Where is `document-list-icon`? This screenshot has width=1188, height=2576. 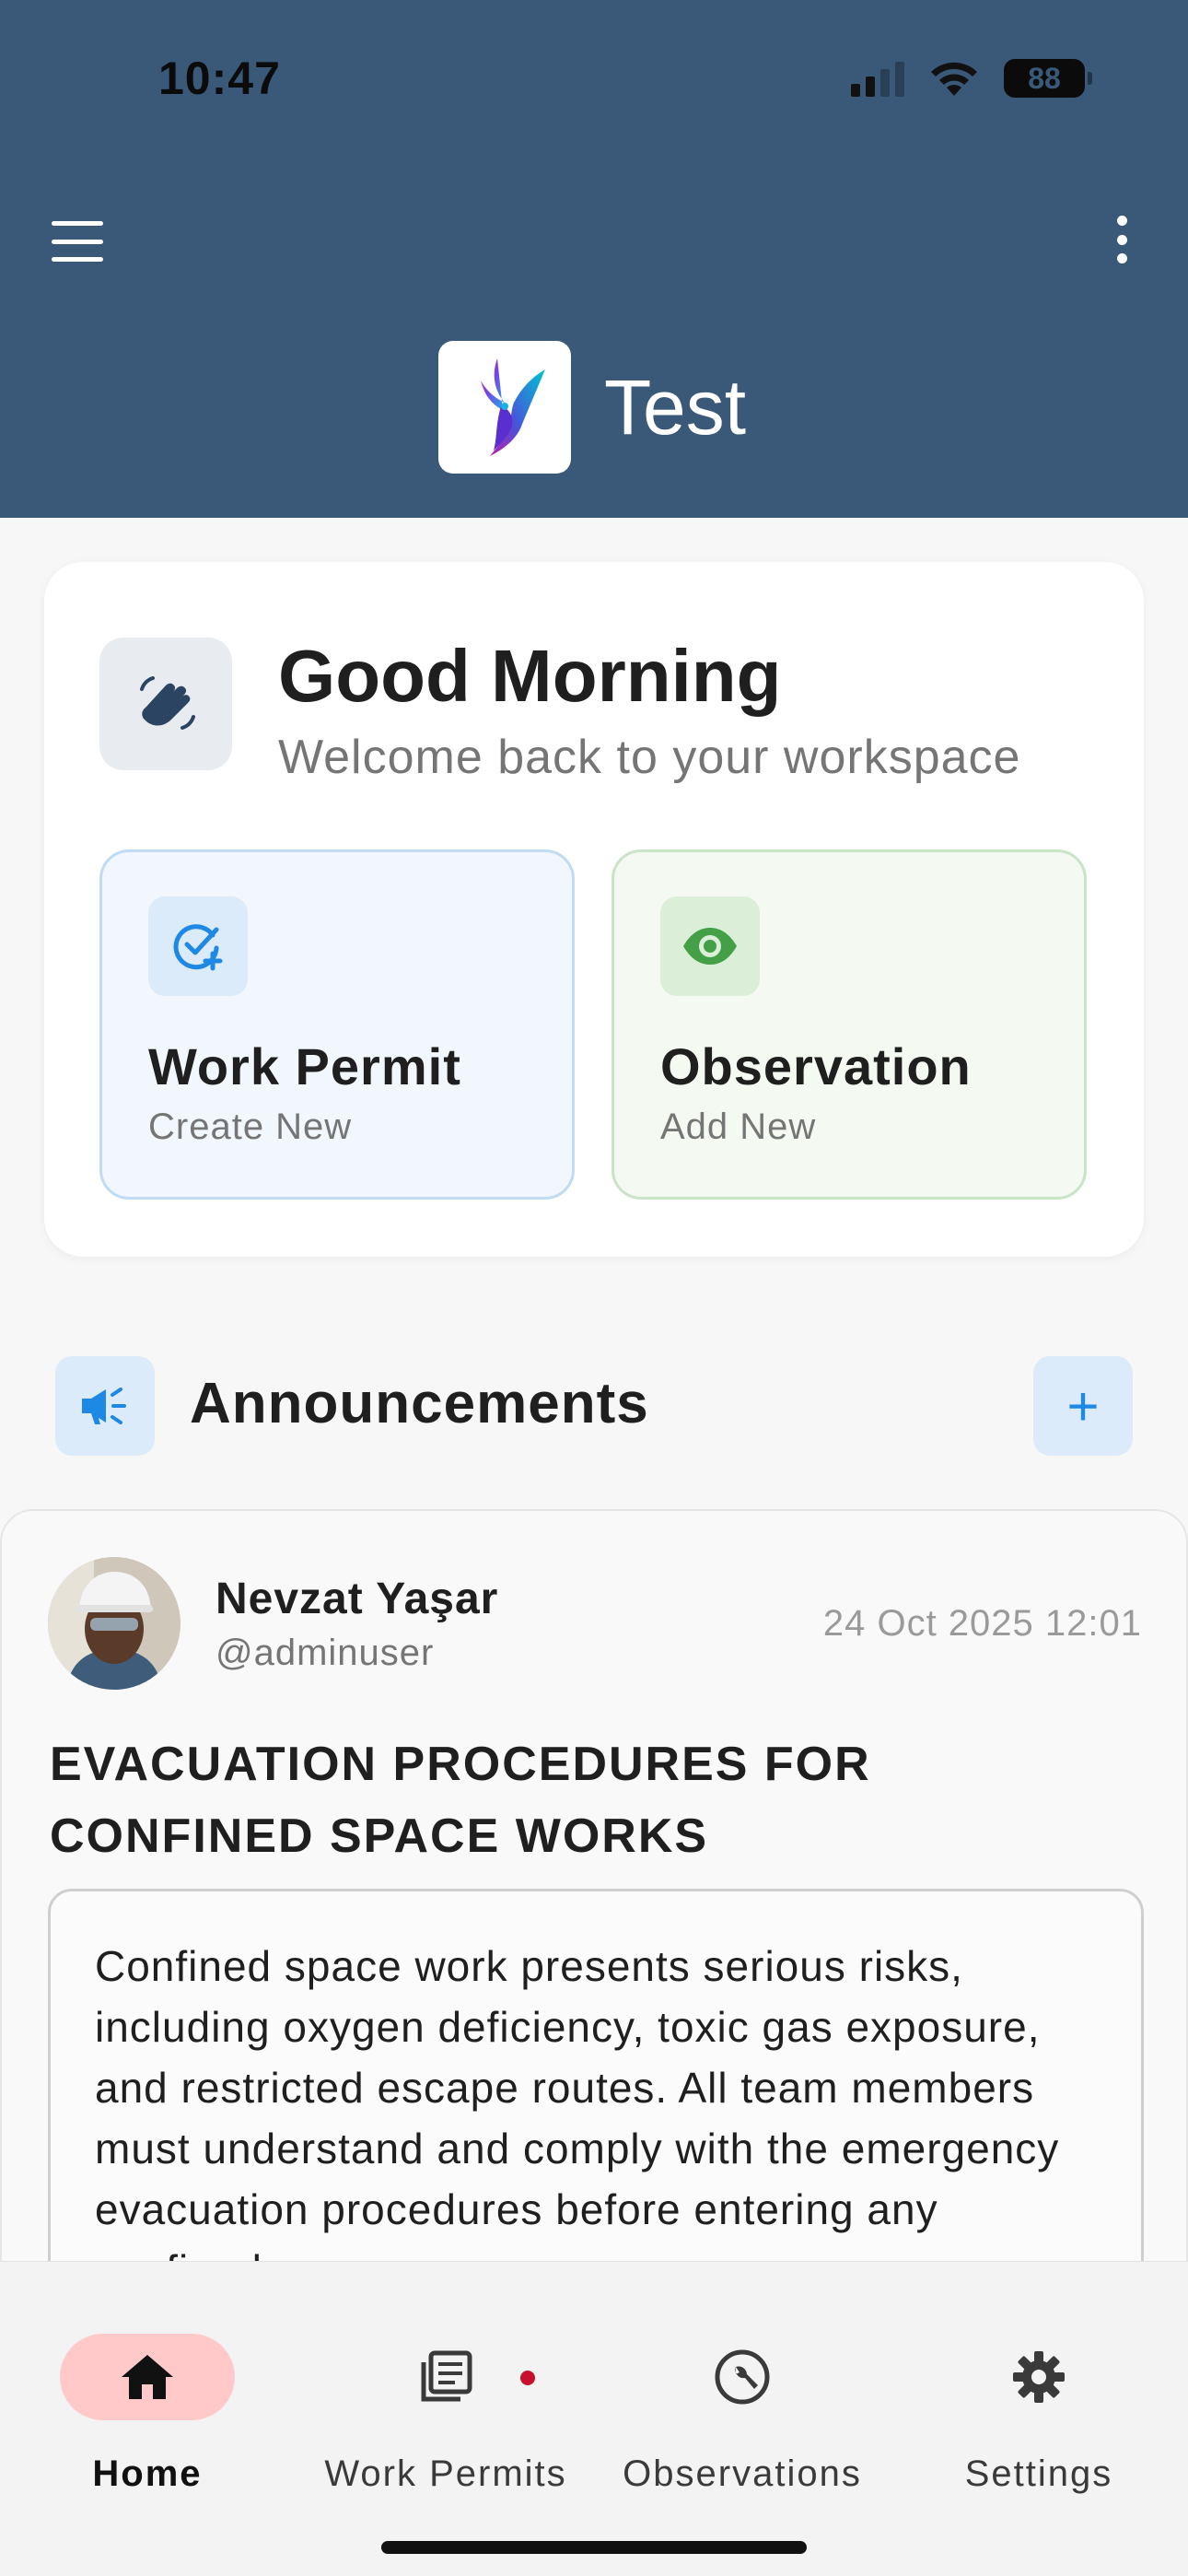
document-list-icon is located at coordinates (446, 2376).